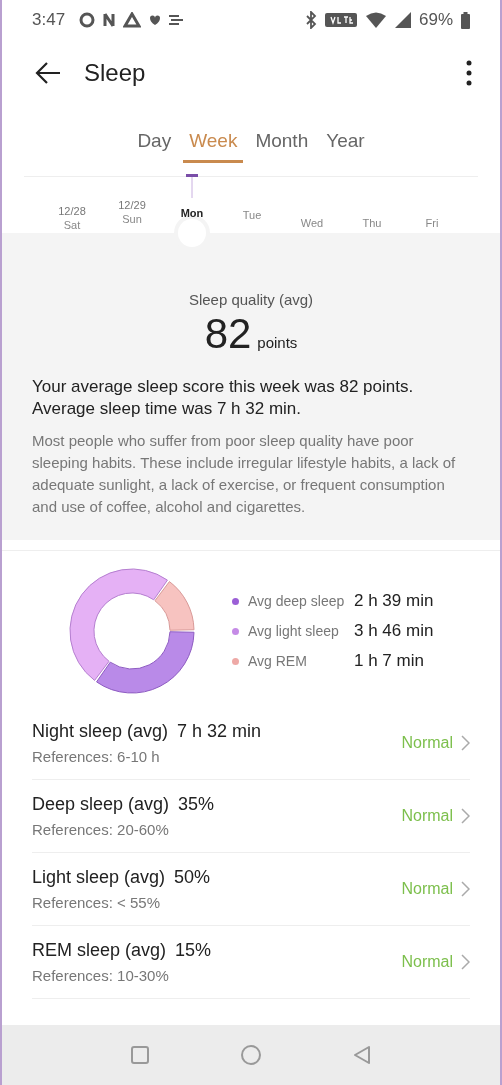 The width and height of the screenshot is (502, 1085). Describe the element at coordinates (96, 902) in the screenshot. I see `metric-reference: References: < 55%` at that location.